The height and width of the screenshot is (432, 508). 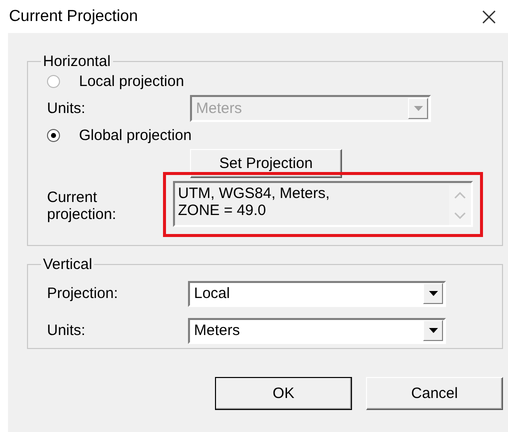 I want to click on radio-label: Local projection, so click(x=131, y=81).